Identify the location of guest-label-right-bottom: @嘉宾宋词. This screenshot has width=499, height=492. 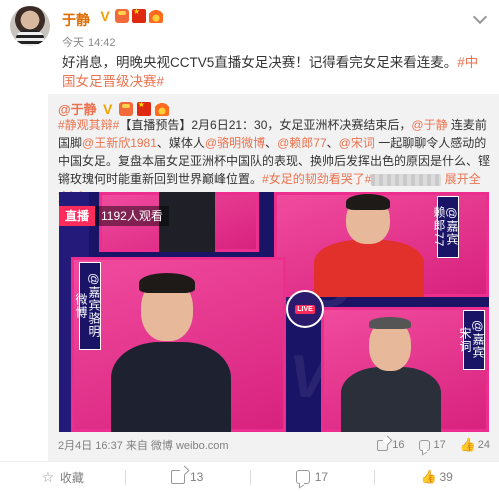
(471, 340).